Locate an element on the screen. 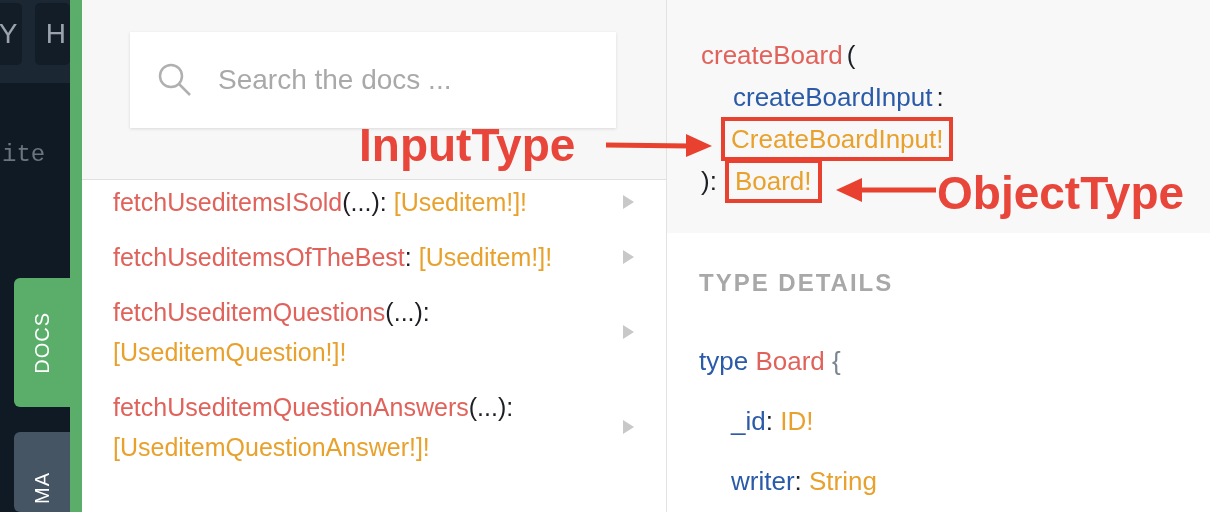  section-heading: TYPE DETAILS is located at coordinates (797, 283).